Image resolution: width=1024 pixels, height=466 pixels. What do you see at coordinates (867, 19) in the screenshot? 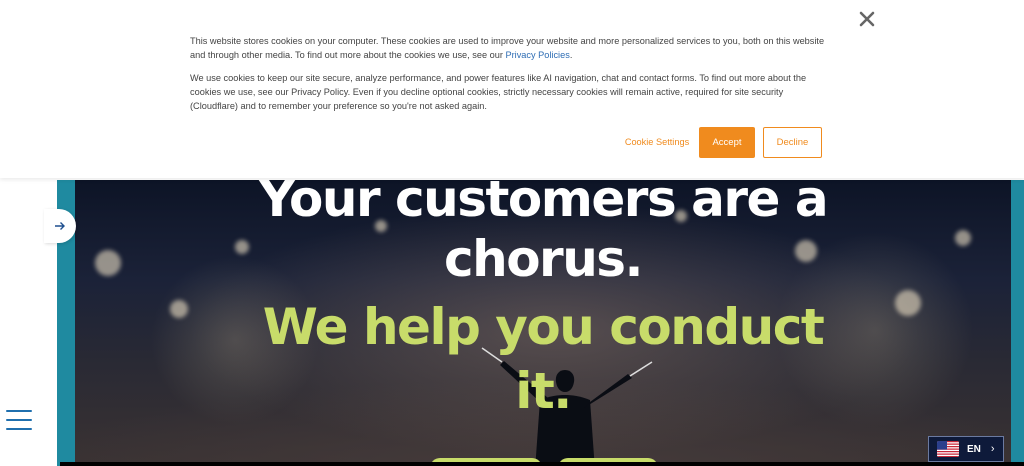
I see `close-icon` at bounding box center [867, 19].